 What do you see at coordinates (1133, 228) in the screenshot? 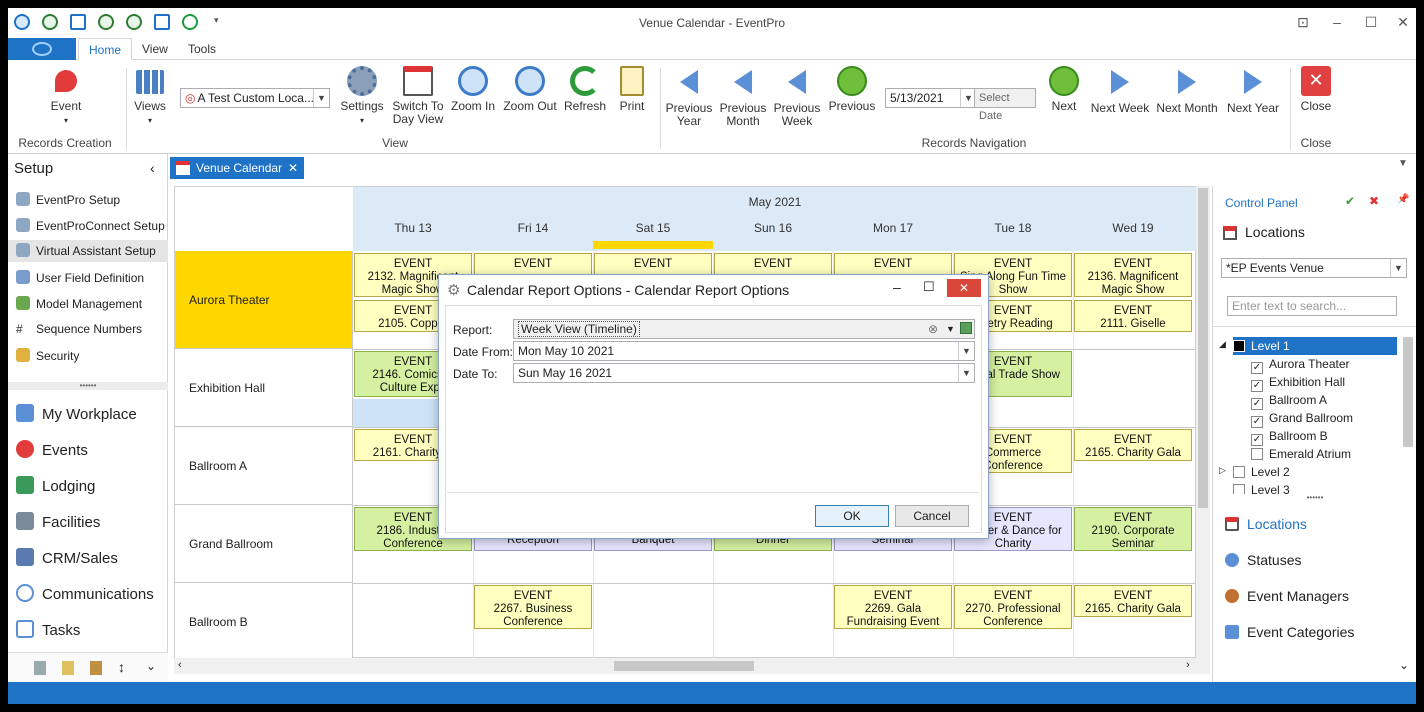
I see `day-header: Wed 19` at bounding box center [1133, 228].